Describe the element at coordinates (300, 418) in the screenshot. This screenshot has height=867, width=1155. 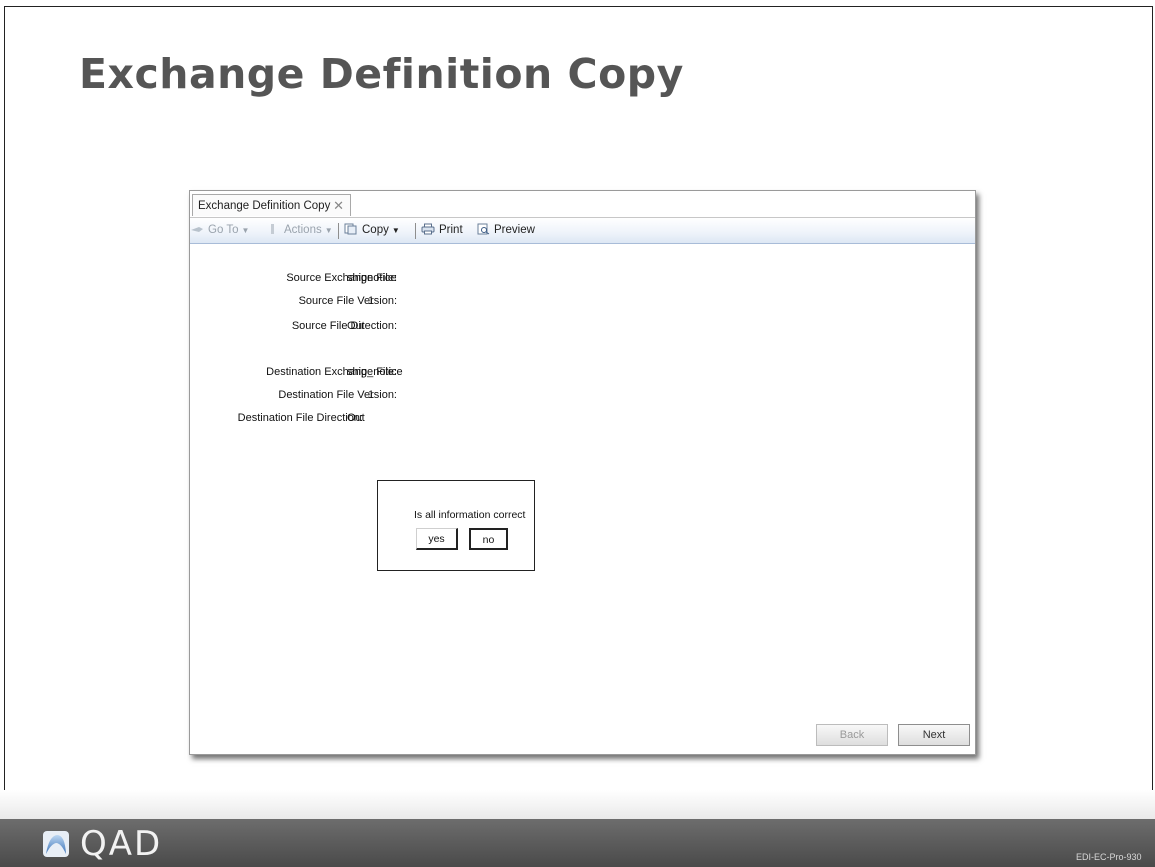
I see `destination-file-direction-label: Destination File Direction:` at that location.